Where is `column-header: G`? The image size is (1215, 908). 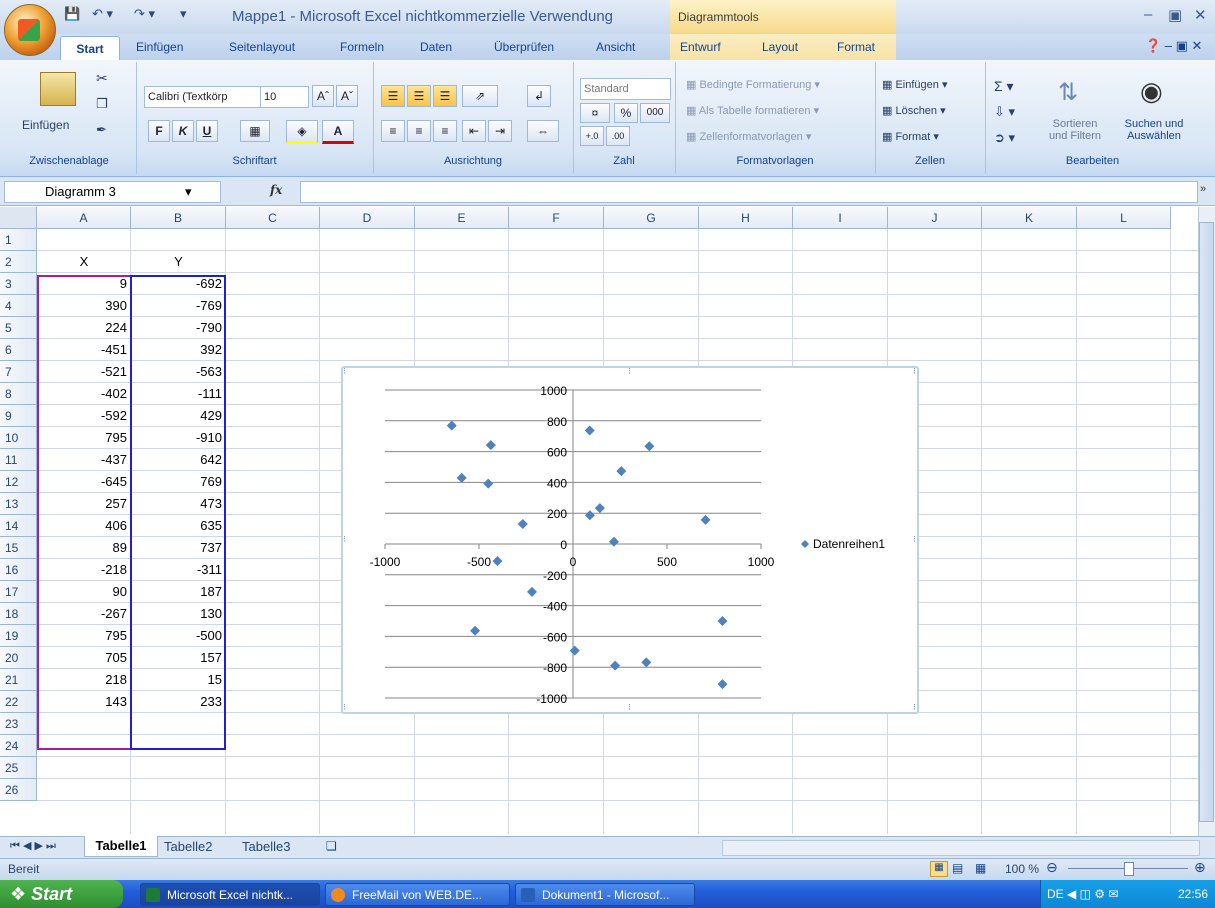 column-header: G is located at coordinates (651, 218).